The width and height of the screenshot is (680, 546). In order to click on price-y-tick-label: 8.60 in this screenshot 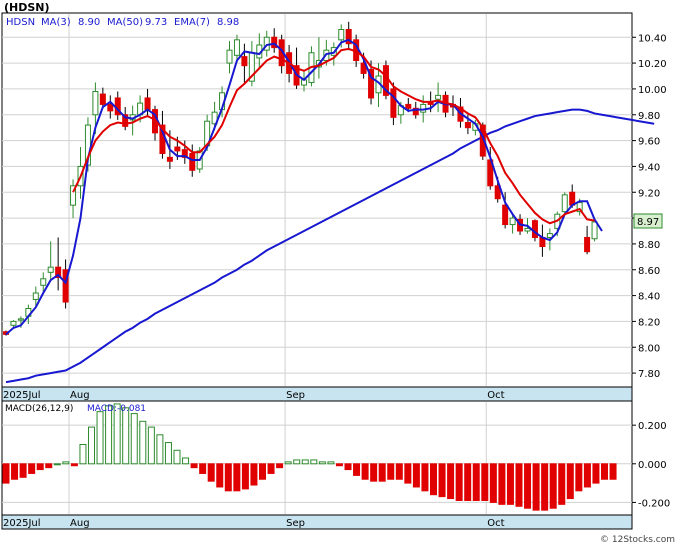, I will do `click(649, 271)`.